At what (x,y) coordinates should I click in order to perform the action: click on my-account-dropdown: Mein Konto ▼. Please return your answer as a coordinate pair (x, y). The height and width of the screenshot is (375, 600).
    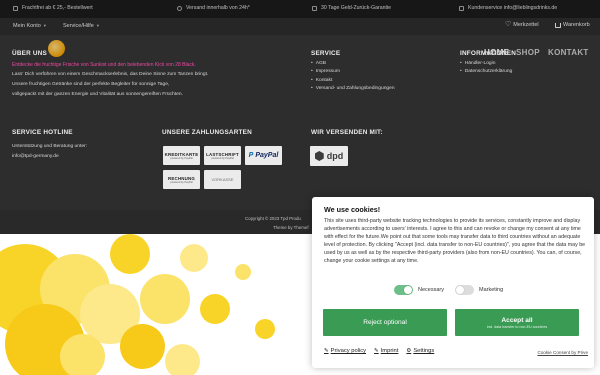
    Looking at the image, I should click on (30, 26).